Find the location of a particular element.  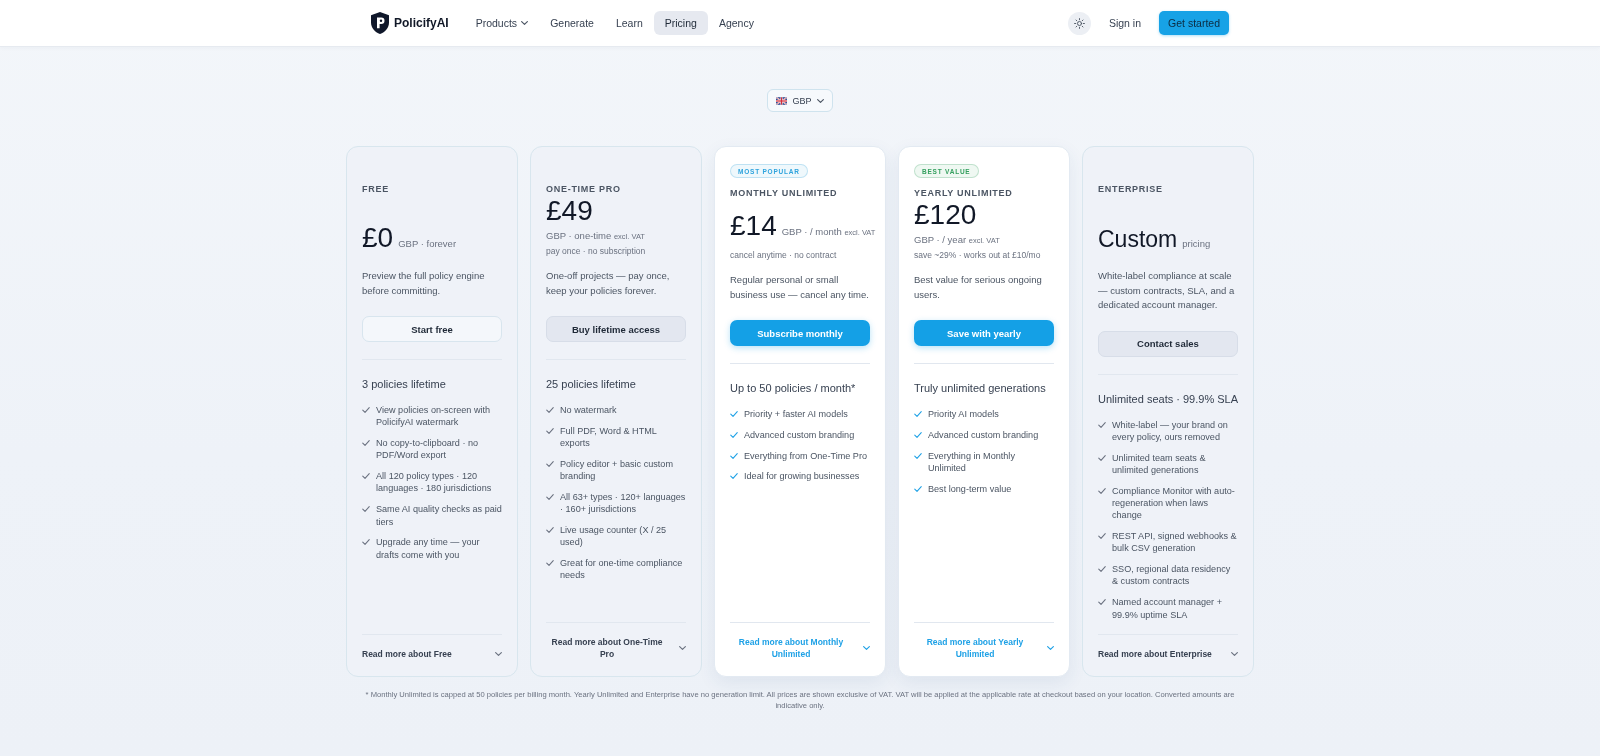

feature-text: Upgrade any time — your drafts come with you is located at coordinates (428, 548).